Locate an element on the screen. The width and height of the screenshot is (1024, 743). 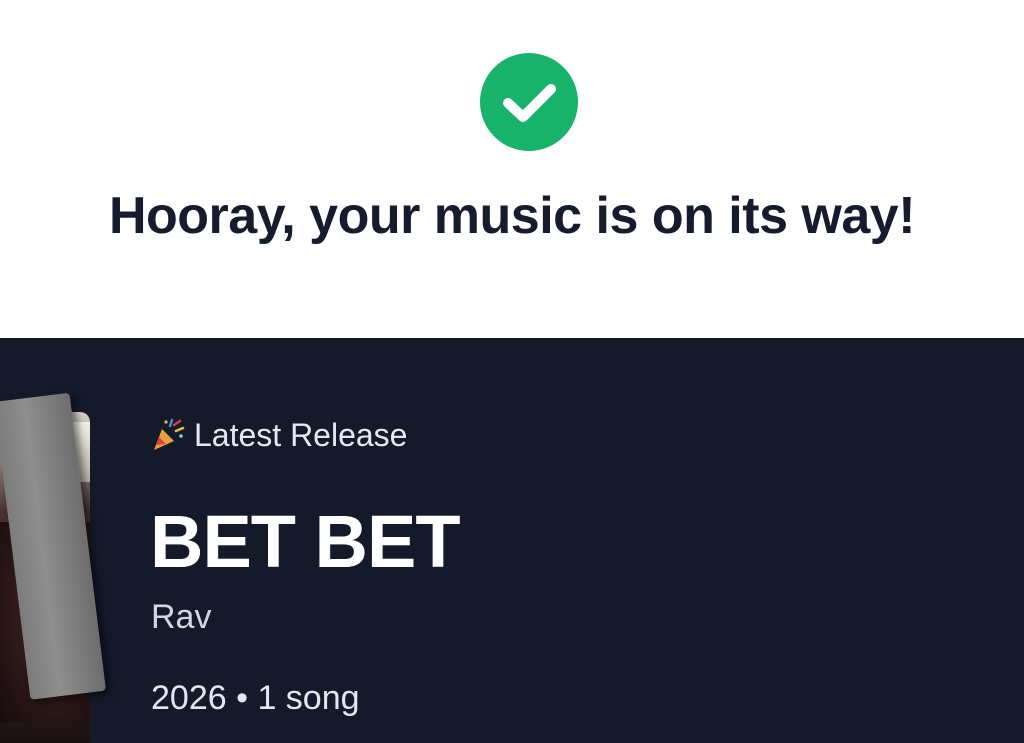
latest-release-label: Latest Release is located at coordinates (301, 435).